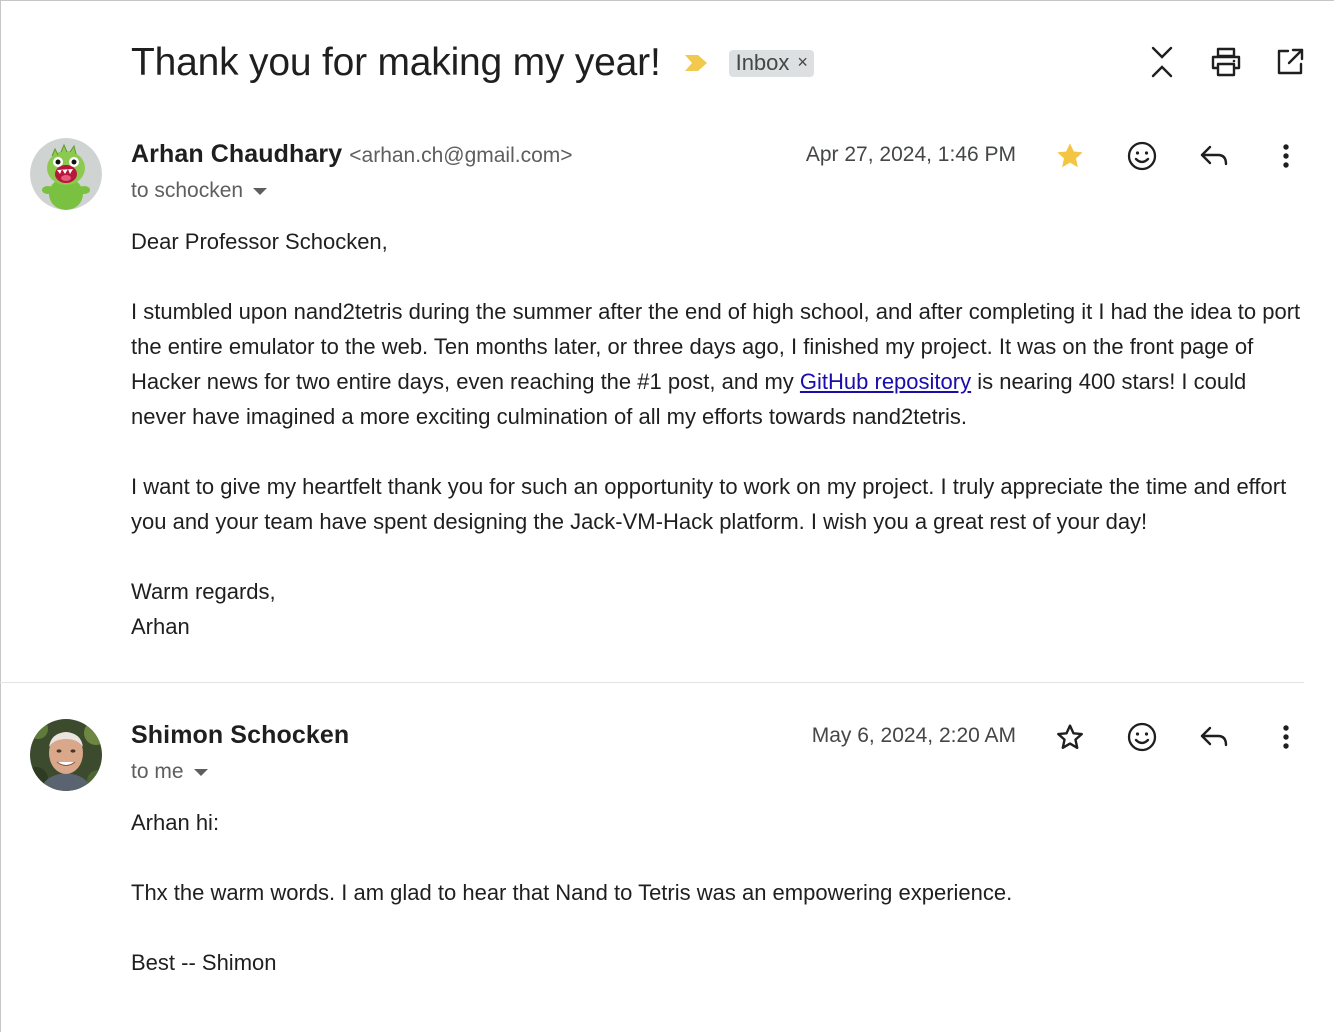 The width and height of the screenshot is (1336, 1032). I want to click on sender-name: Arhan Chaudhary, so click(236, 154).